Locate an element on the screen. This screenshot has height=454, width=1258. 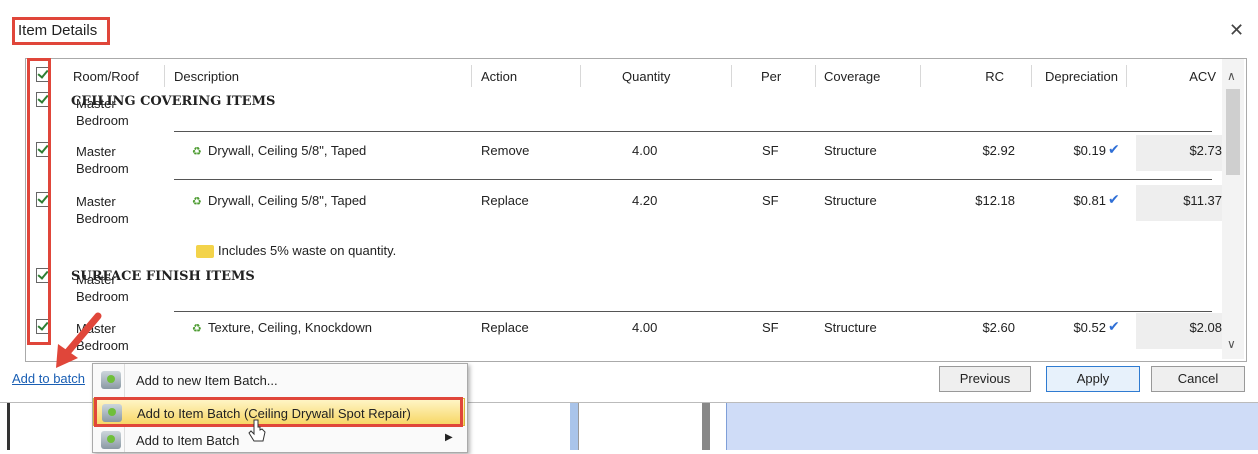
menu-item-label: Add to Item Batch is located at coordinates (188, 440).